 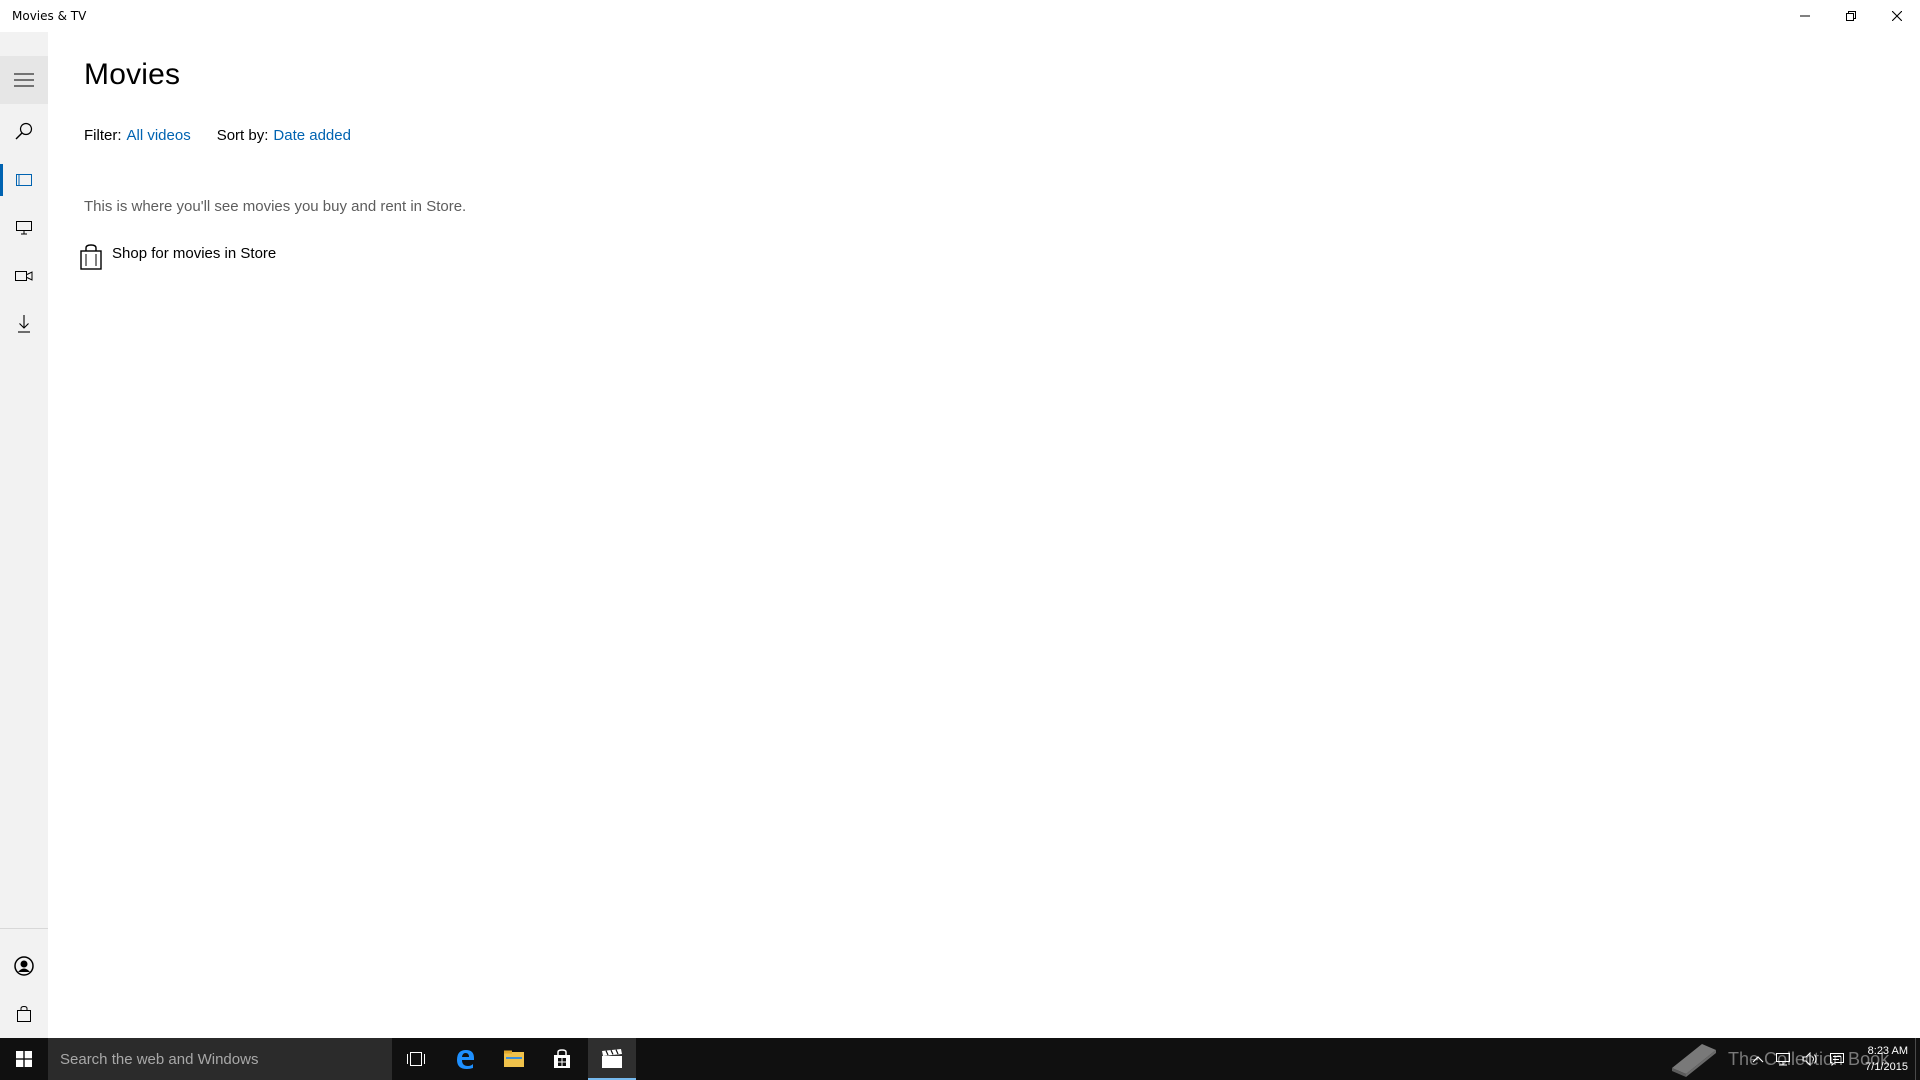 I want to click on sort-label: Sort by:, so click(x=242, y=135).